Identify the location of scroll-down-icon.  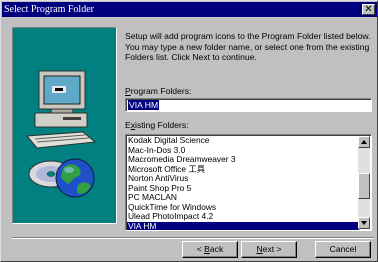
(364, 223).